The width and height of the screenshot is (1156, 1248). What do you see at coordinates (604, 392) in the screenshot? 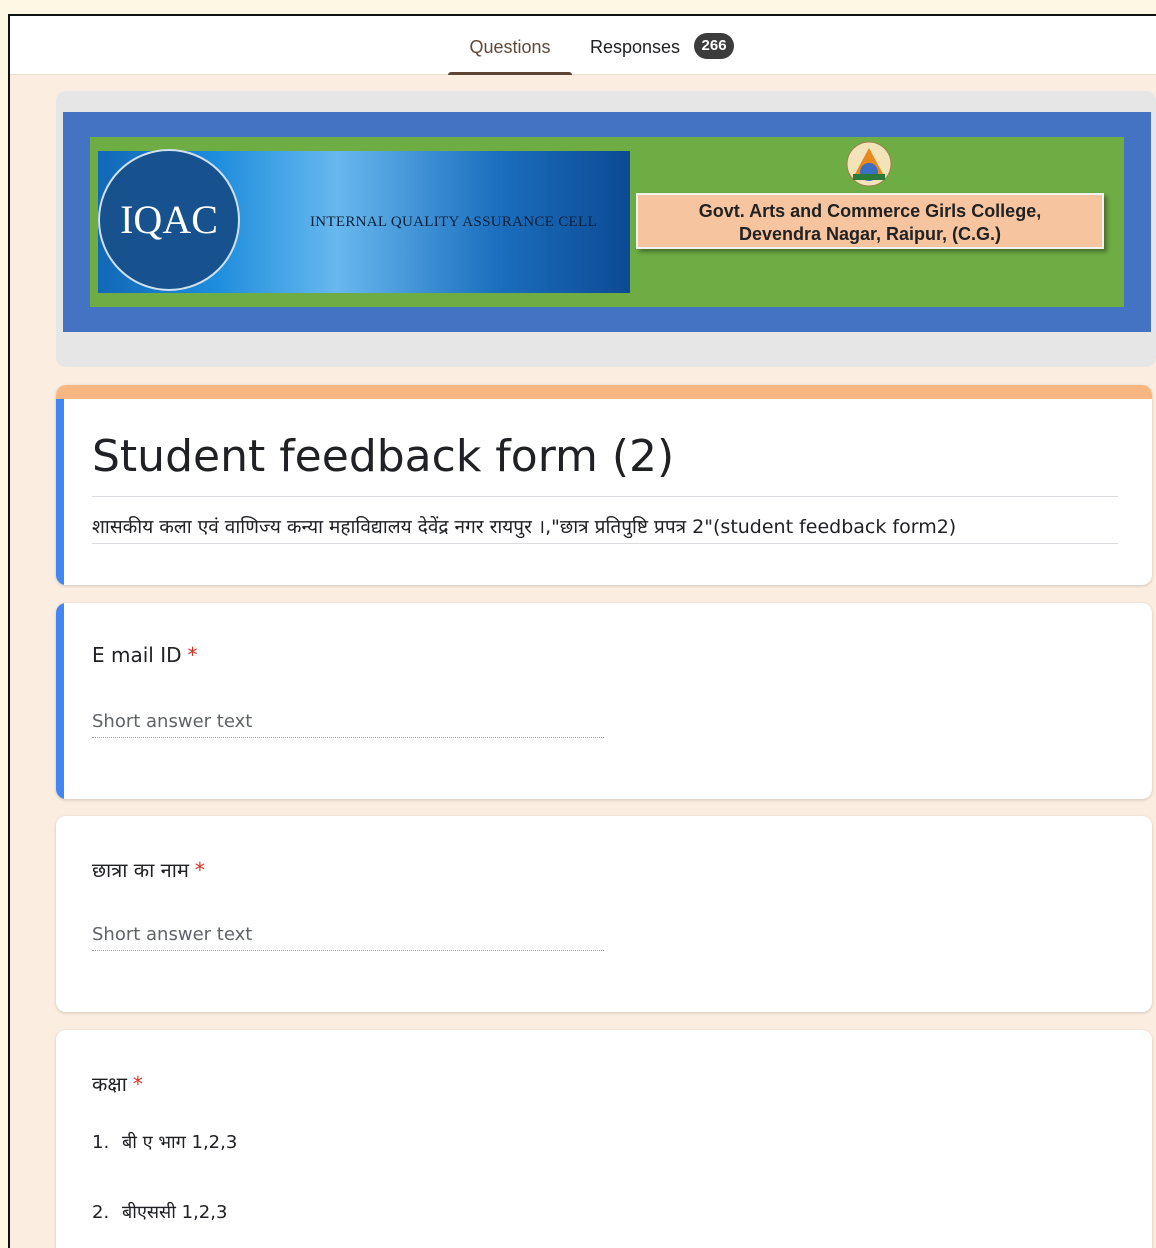
I see `theme-color-strip` at bounding box center [604, 392].